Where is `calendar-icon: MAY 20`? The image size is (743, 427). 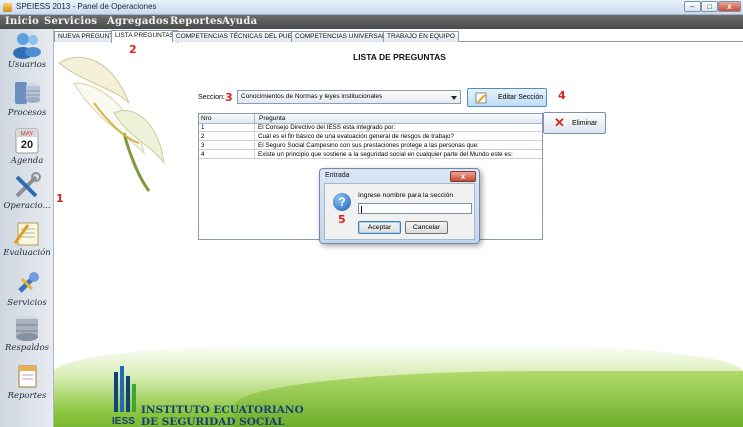 calendar-icon: MAY 20 is located at coordinates (27, 141).